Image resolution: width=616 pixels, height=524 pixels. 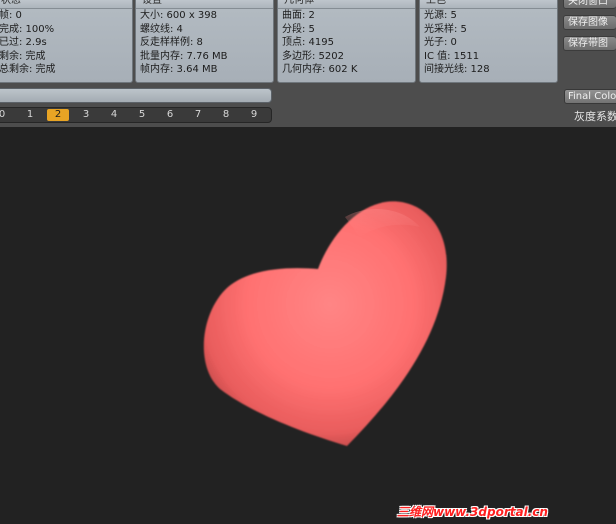 What do you see at coordinates (589, 4) in the screenshot?
I see `close-window-button: 关闭窗口` at bounding box center [589, 4].